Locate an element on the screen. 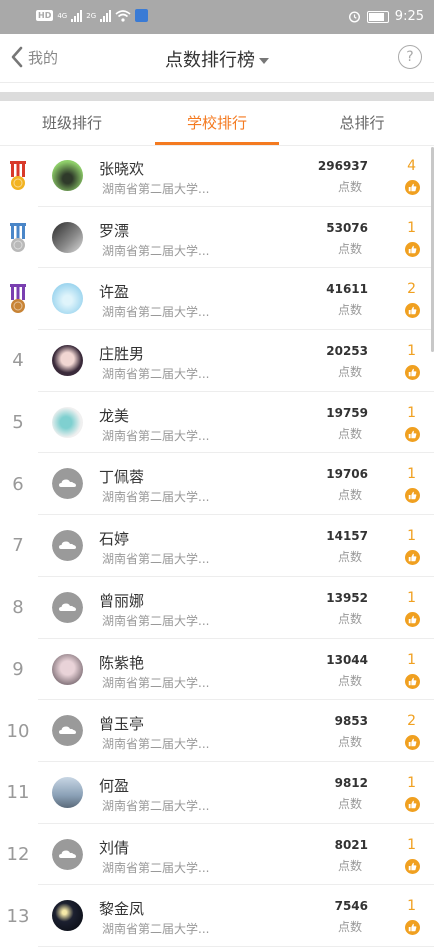 This screenshot has height=947, width=434. points-value: 13952 is located at coordinates (347, 597).